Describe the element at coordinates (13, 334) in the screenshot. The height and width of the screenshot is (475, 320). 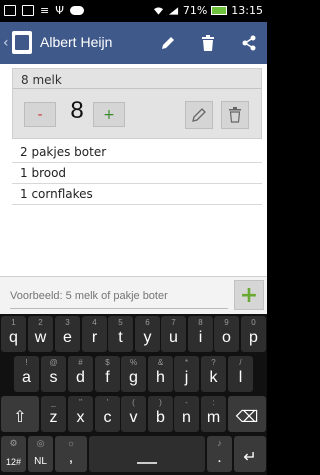
I see `key-q: 1q` at that location.